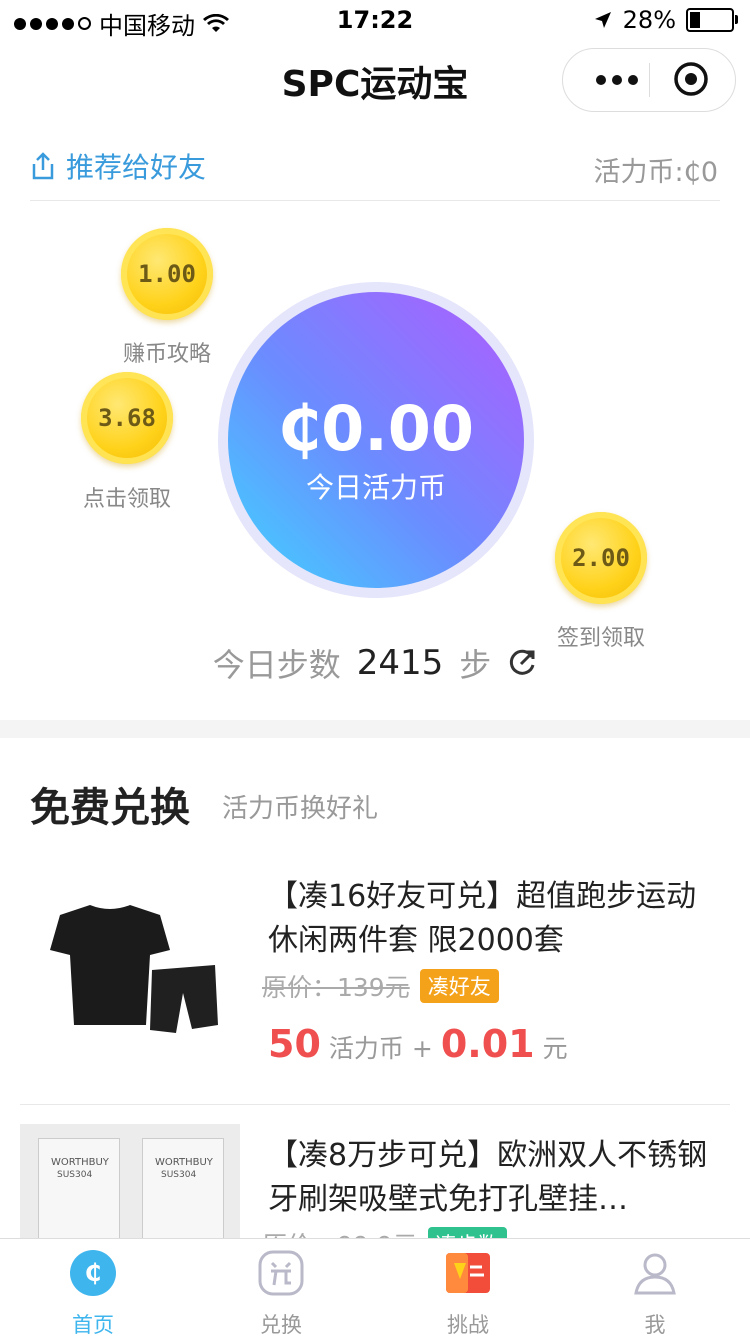  What do you see at coordinates (617, 80) in the screenshot?
I see `more-icon` at bounding box center [617, 80].